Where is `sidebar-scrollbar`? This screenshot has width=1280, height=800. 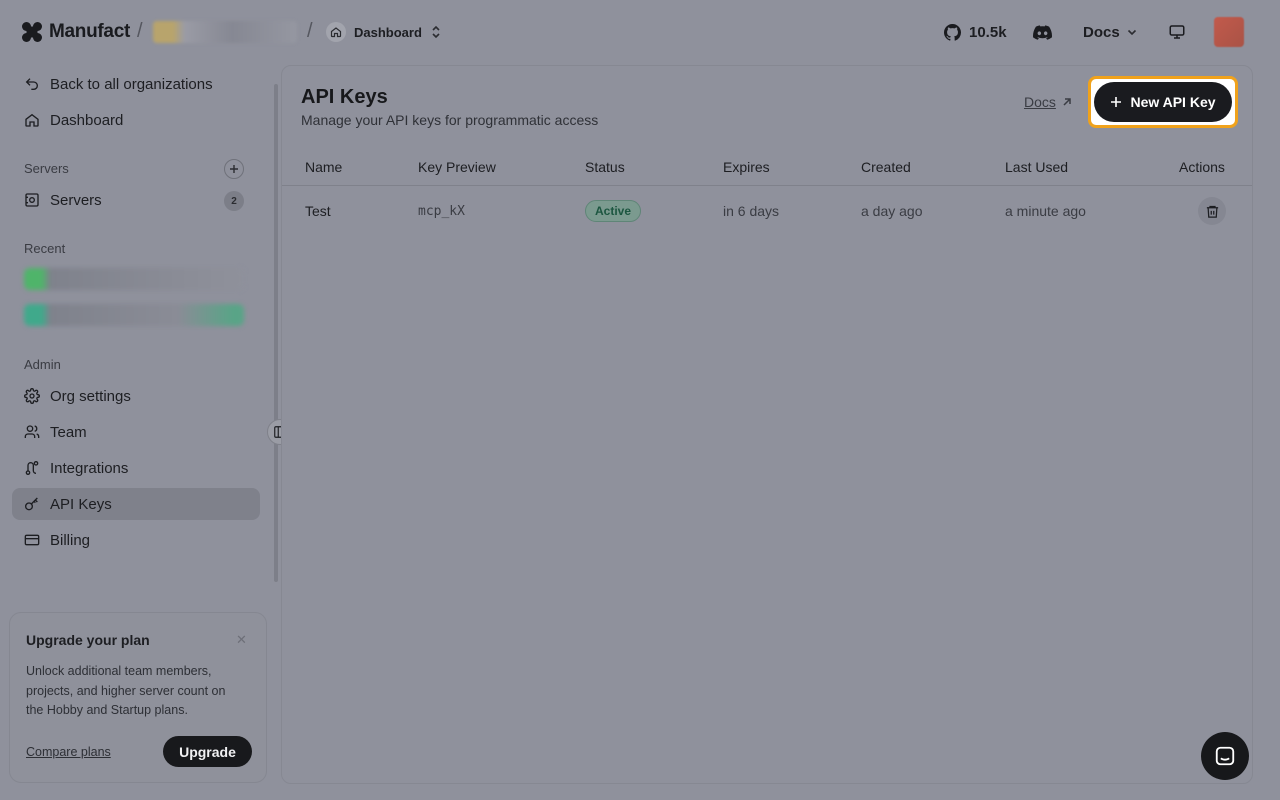 sidebar-scrollbar is located at coordinates (276, 333).